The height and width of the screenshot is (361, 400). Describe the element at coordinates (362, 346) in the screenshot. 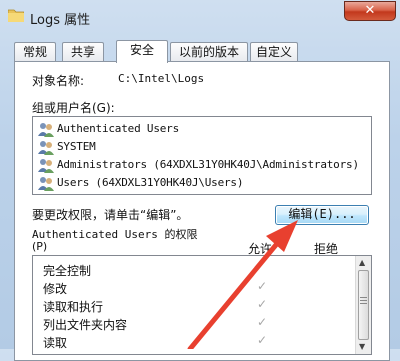

I see `scroll-down-icon: ▼` at that location.